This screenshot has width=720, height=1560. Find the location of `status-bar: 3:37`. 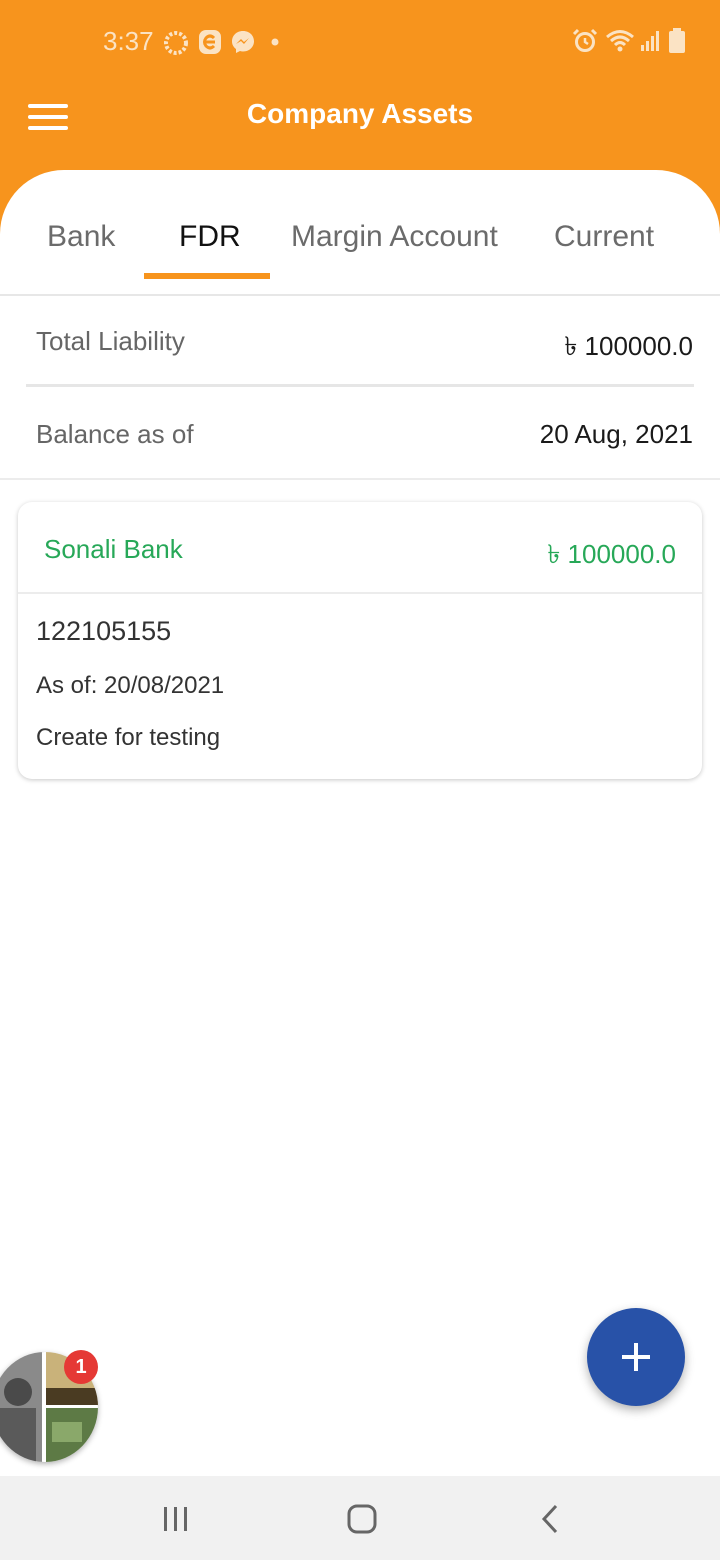

status-bar: 3:37 is located at coordinates (360, 42).